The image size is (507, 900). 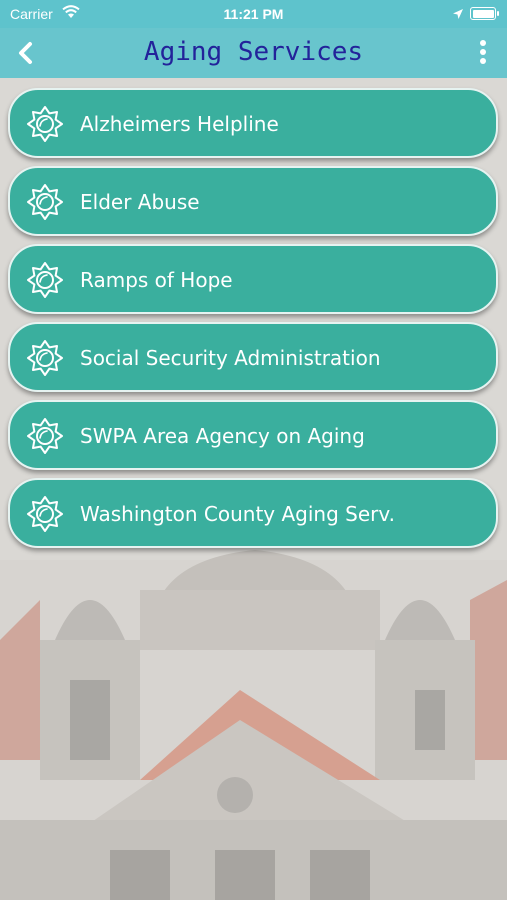 What do you see at coordinates (179, 124) in the screenshot?
I see `list-item-label: Alzheimers Helpline` at bounding box center [179, 124].